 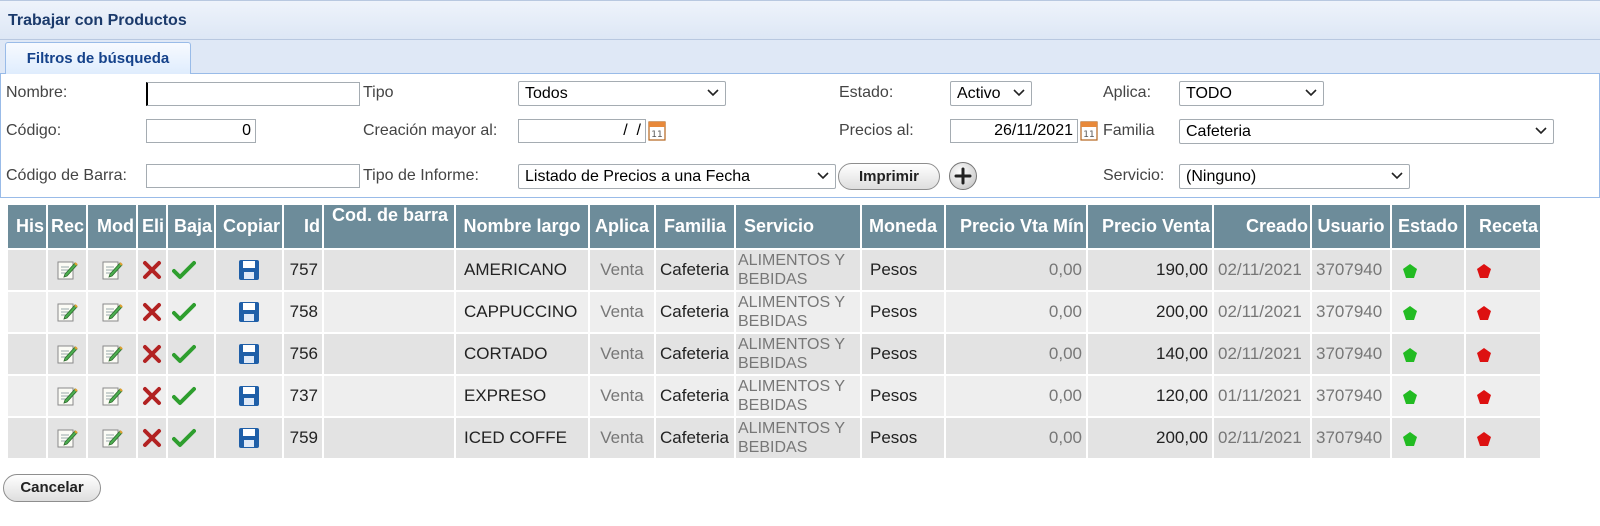 I want to click on codigo-barra-input, so click(x=253, y=176).